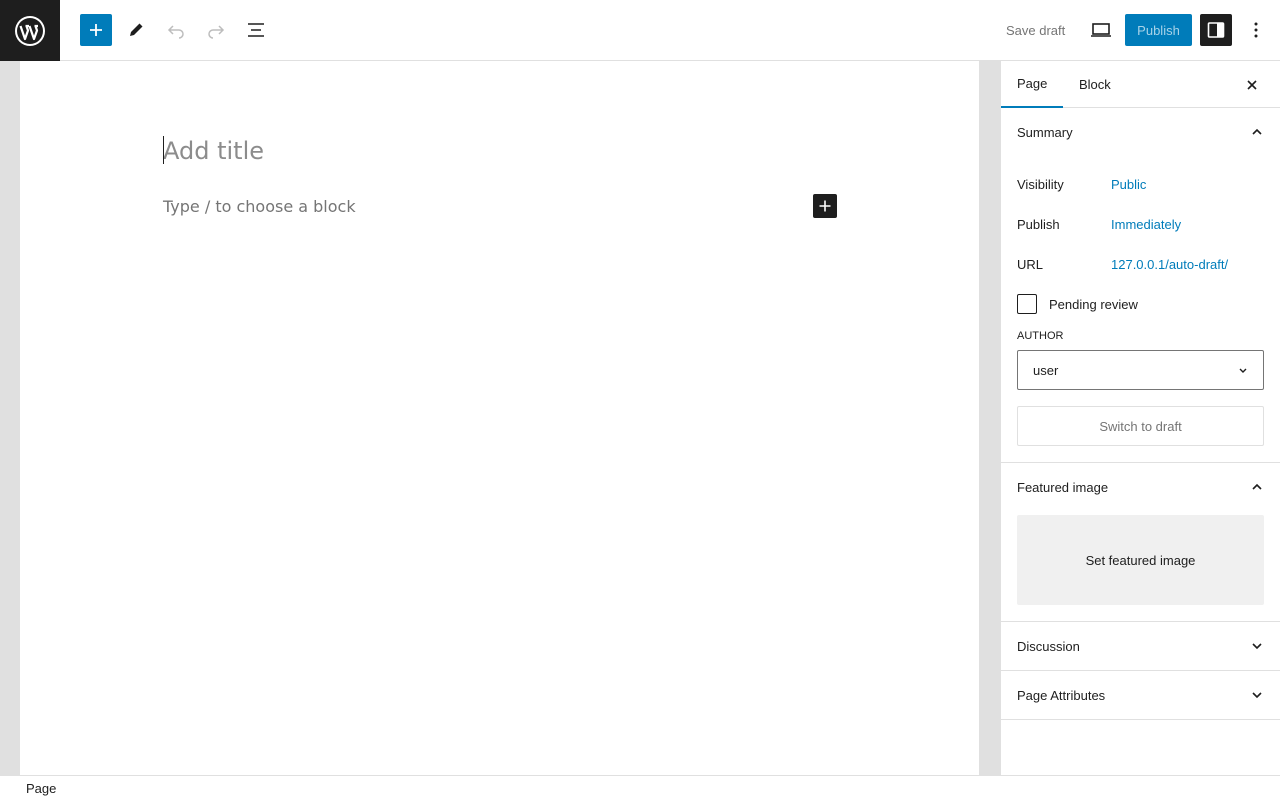  I want to click on inline-block-inserter-button, so click(825, 206).